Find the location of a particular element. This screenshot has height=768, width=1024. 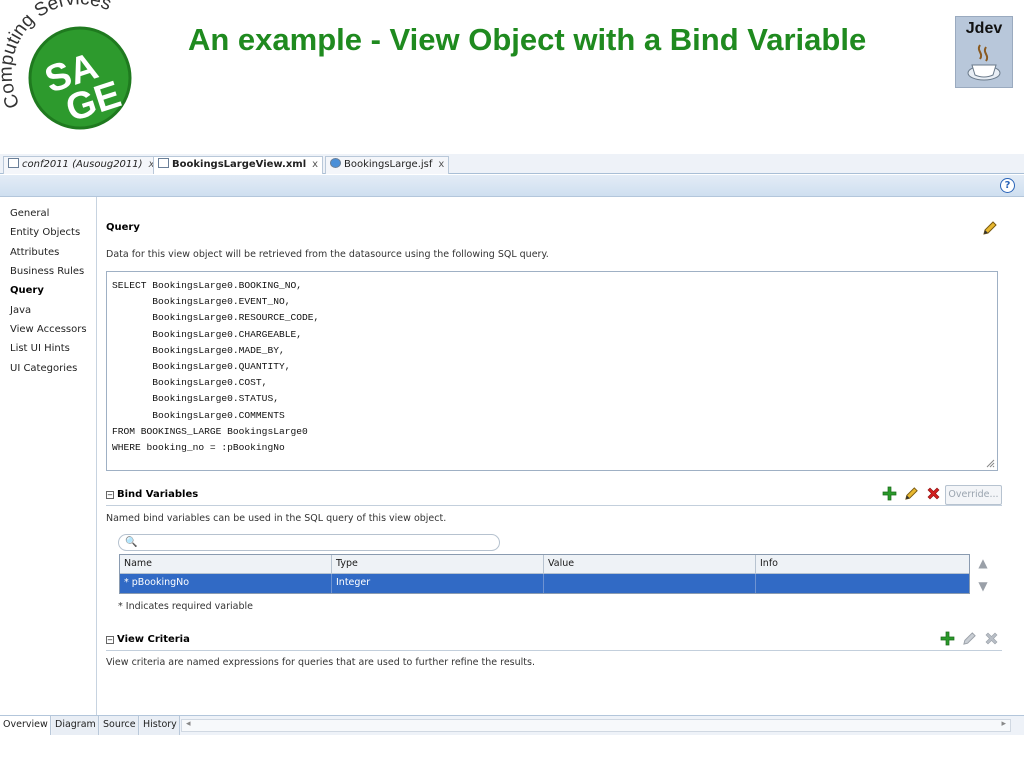

tab-bookingslarge-jsf: BookingsLarge.jsf x is located at coordinates (387, 165).